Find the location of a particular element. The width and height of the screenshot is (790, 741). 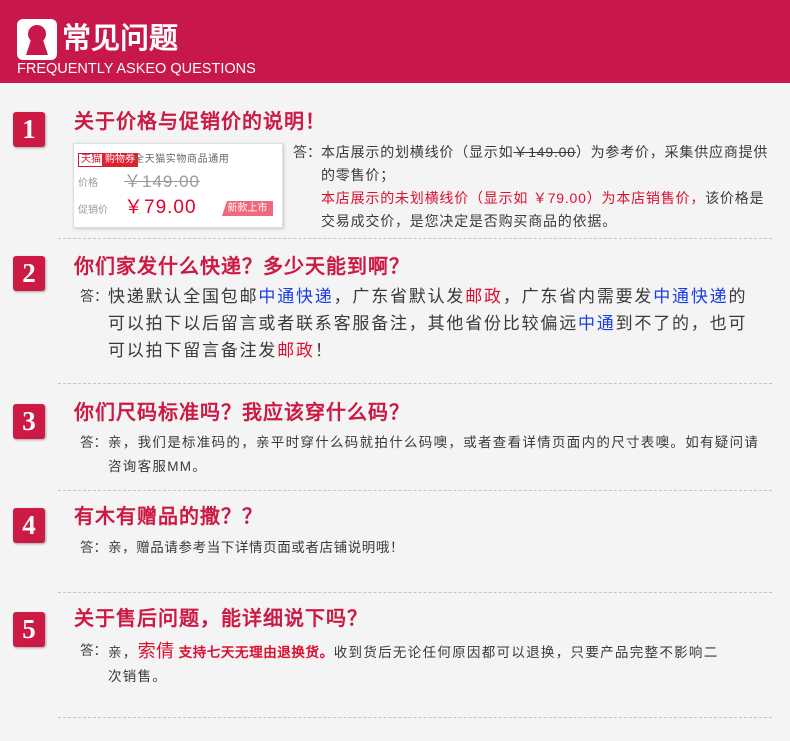

answer-text: 亲，赠品请参考当下详情页面或者店铺说明哦！ is located at coordinates (256, 547).